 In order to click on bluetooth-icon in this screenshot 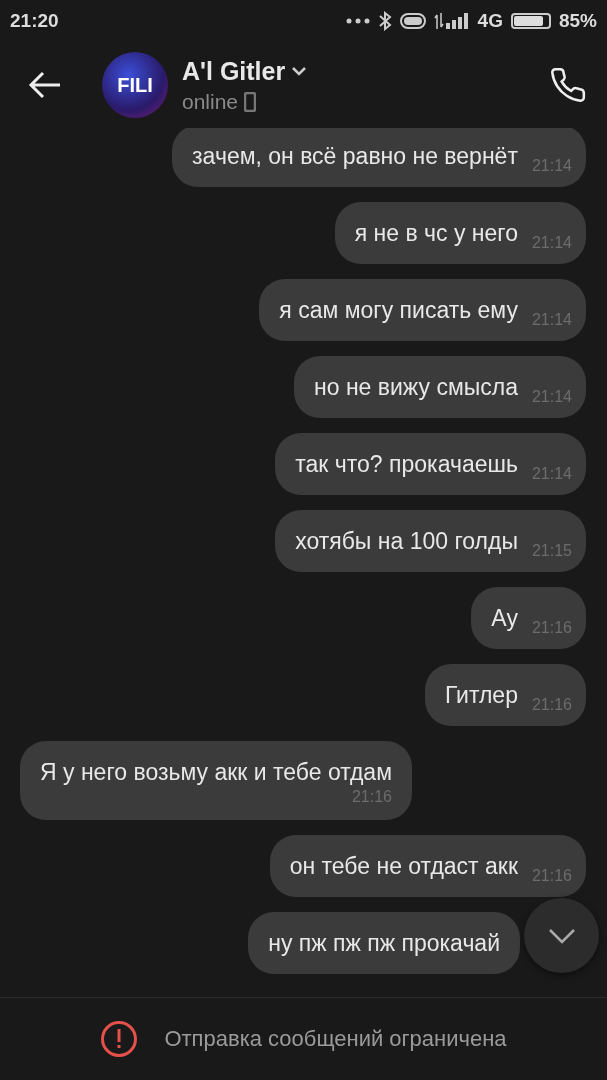, I will do `click(384, 21)`.